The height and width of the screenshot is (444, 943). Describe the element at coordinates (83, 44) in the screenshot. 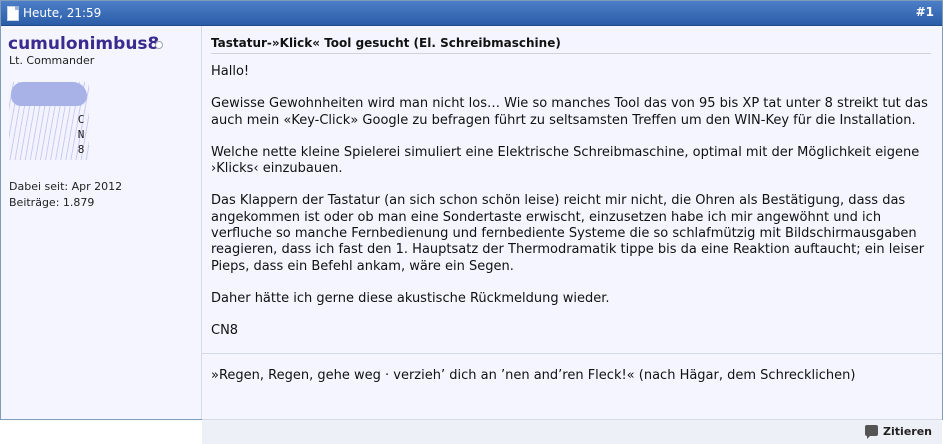

I see `username-link: cumulonimbus8` at that location.